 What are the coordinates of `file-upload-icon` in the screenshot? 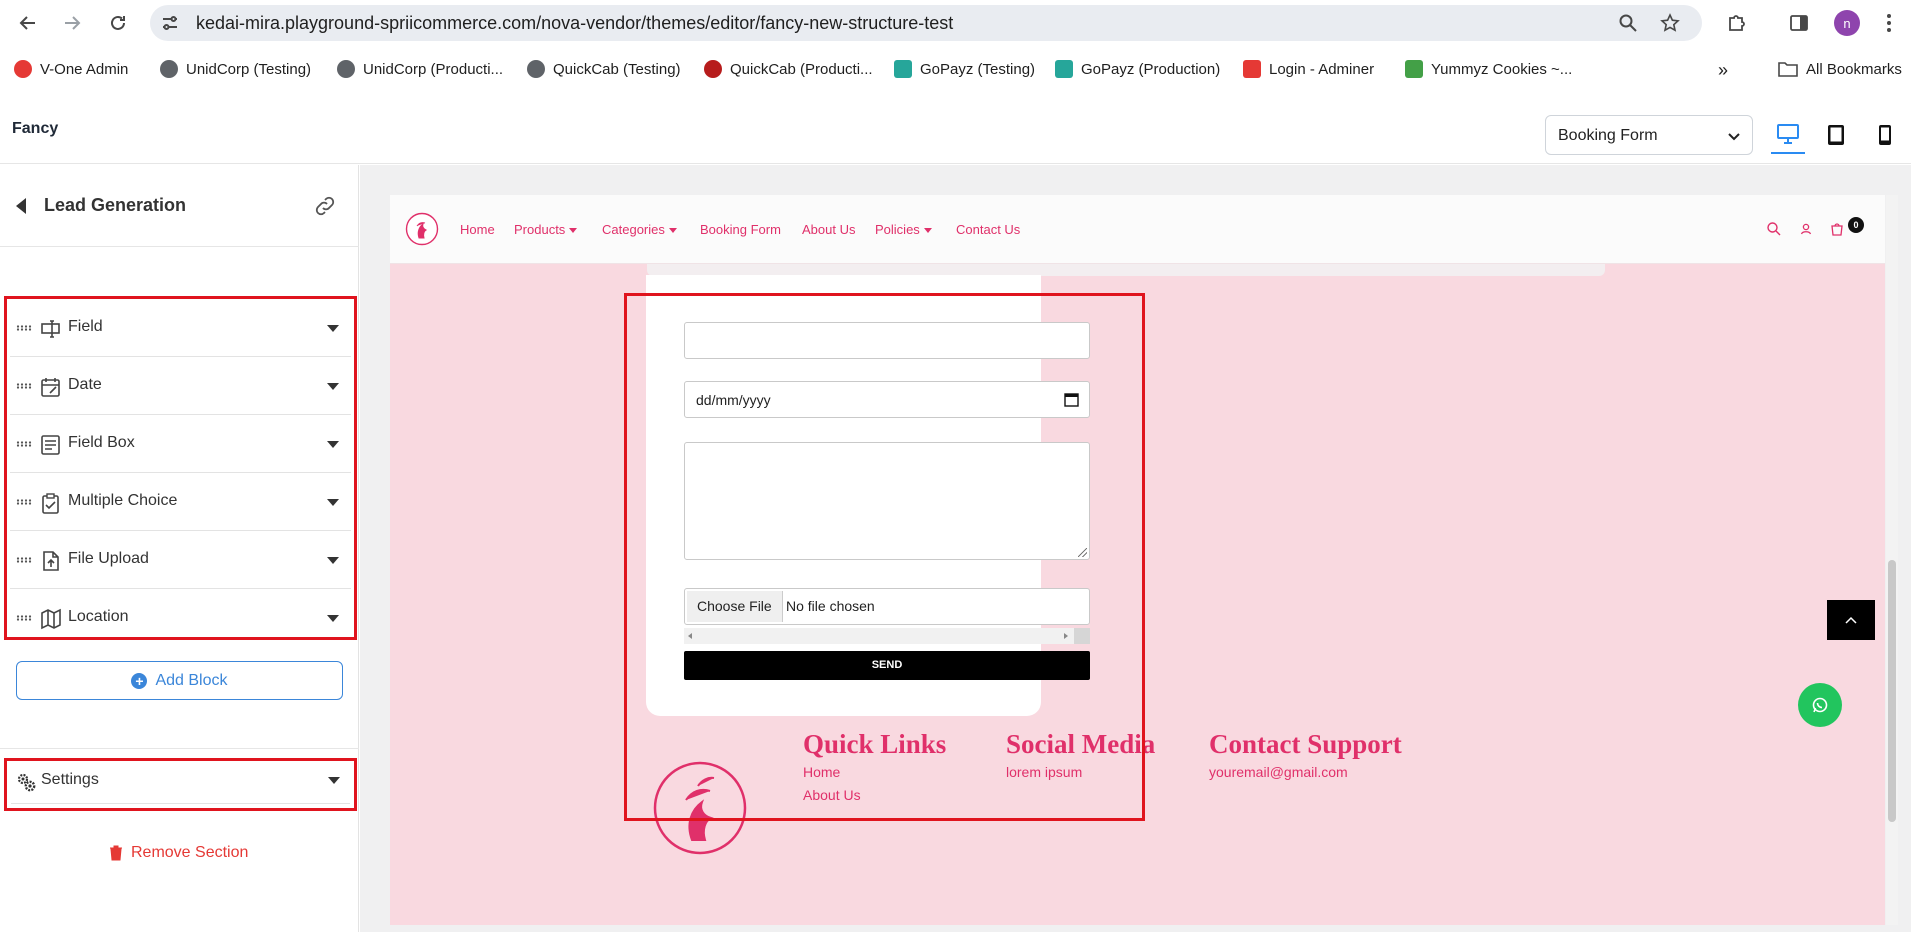 It's located at (51, 561).